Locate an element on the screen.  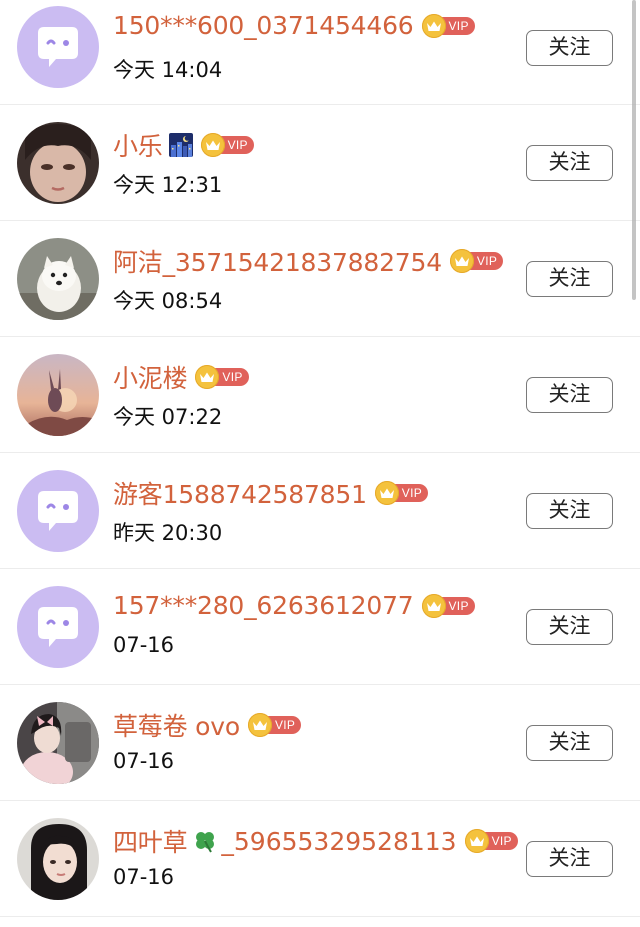
user-illustration-avatar is located at coordinates (58, 395).